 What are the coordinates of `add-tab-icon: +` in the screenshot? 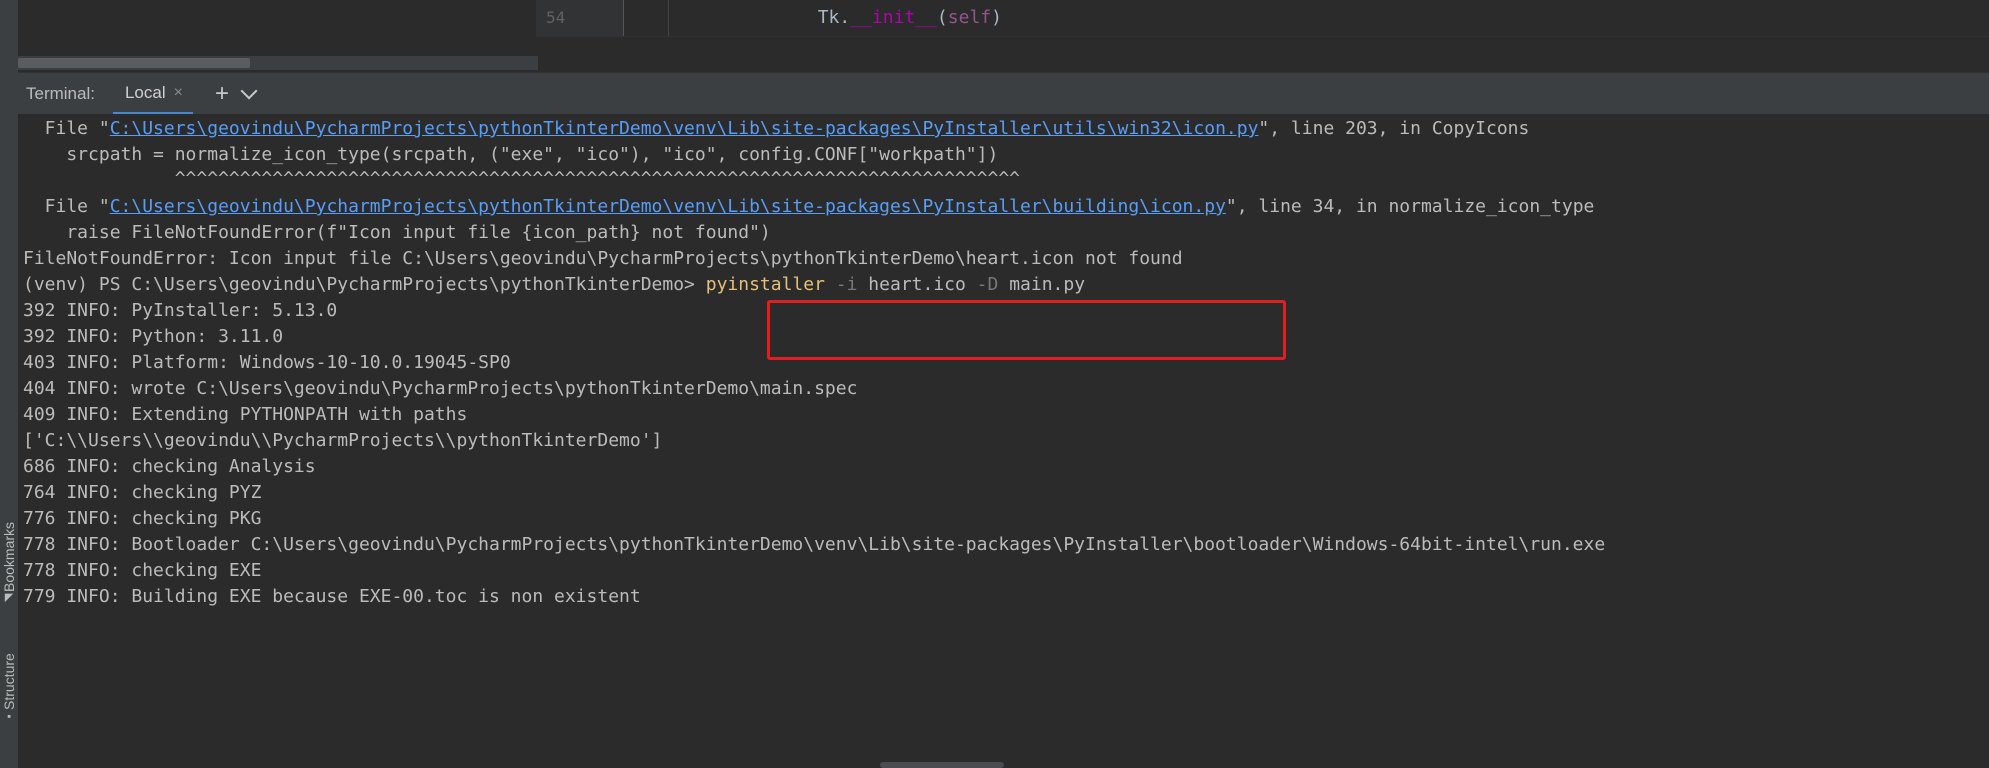 It's located at (222, 94).